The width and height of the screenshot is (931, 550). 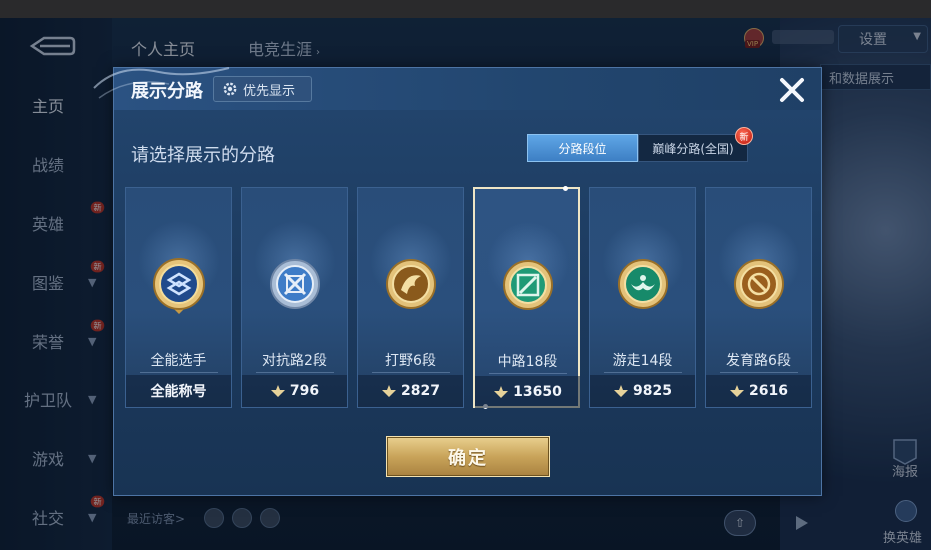 What do you see at coordinates (565, 188) in the screenshot?
I see `selection-corner` at bounding box center [565, 188].